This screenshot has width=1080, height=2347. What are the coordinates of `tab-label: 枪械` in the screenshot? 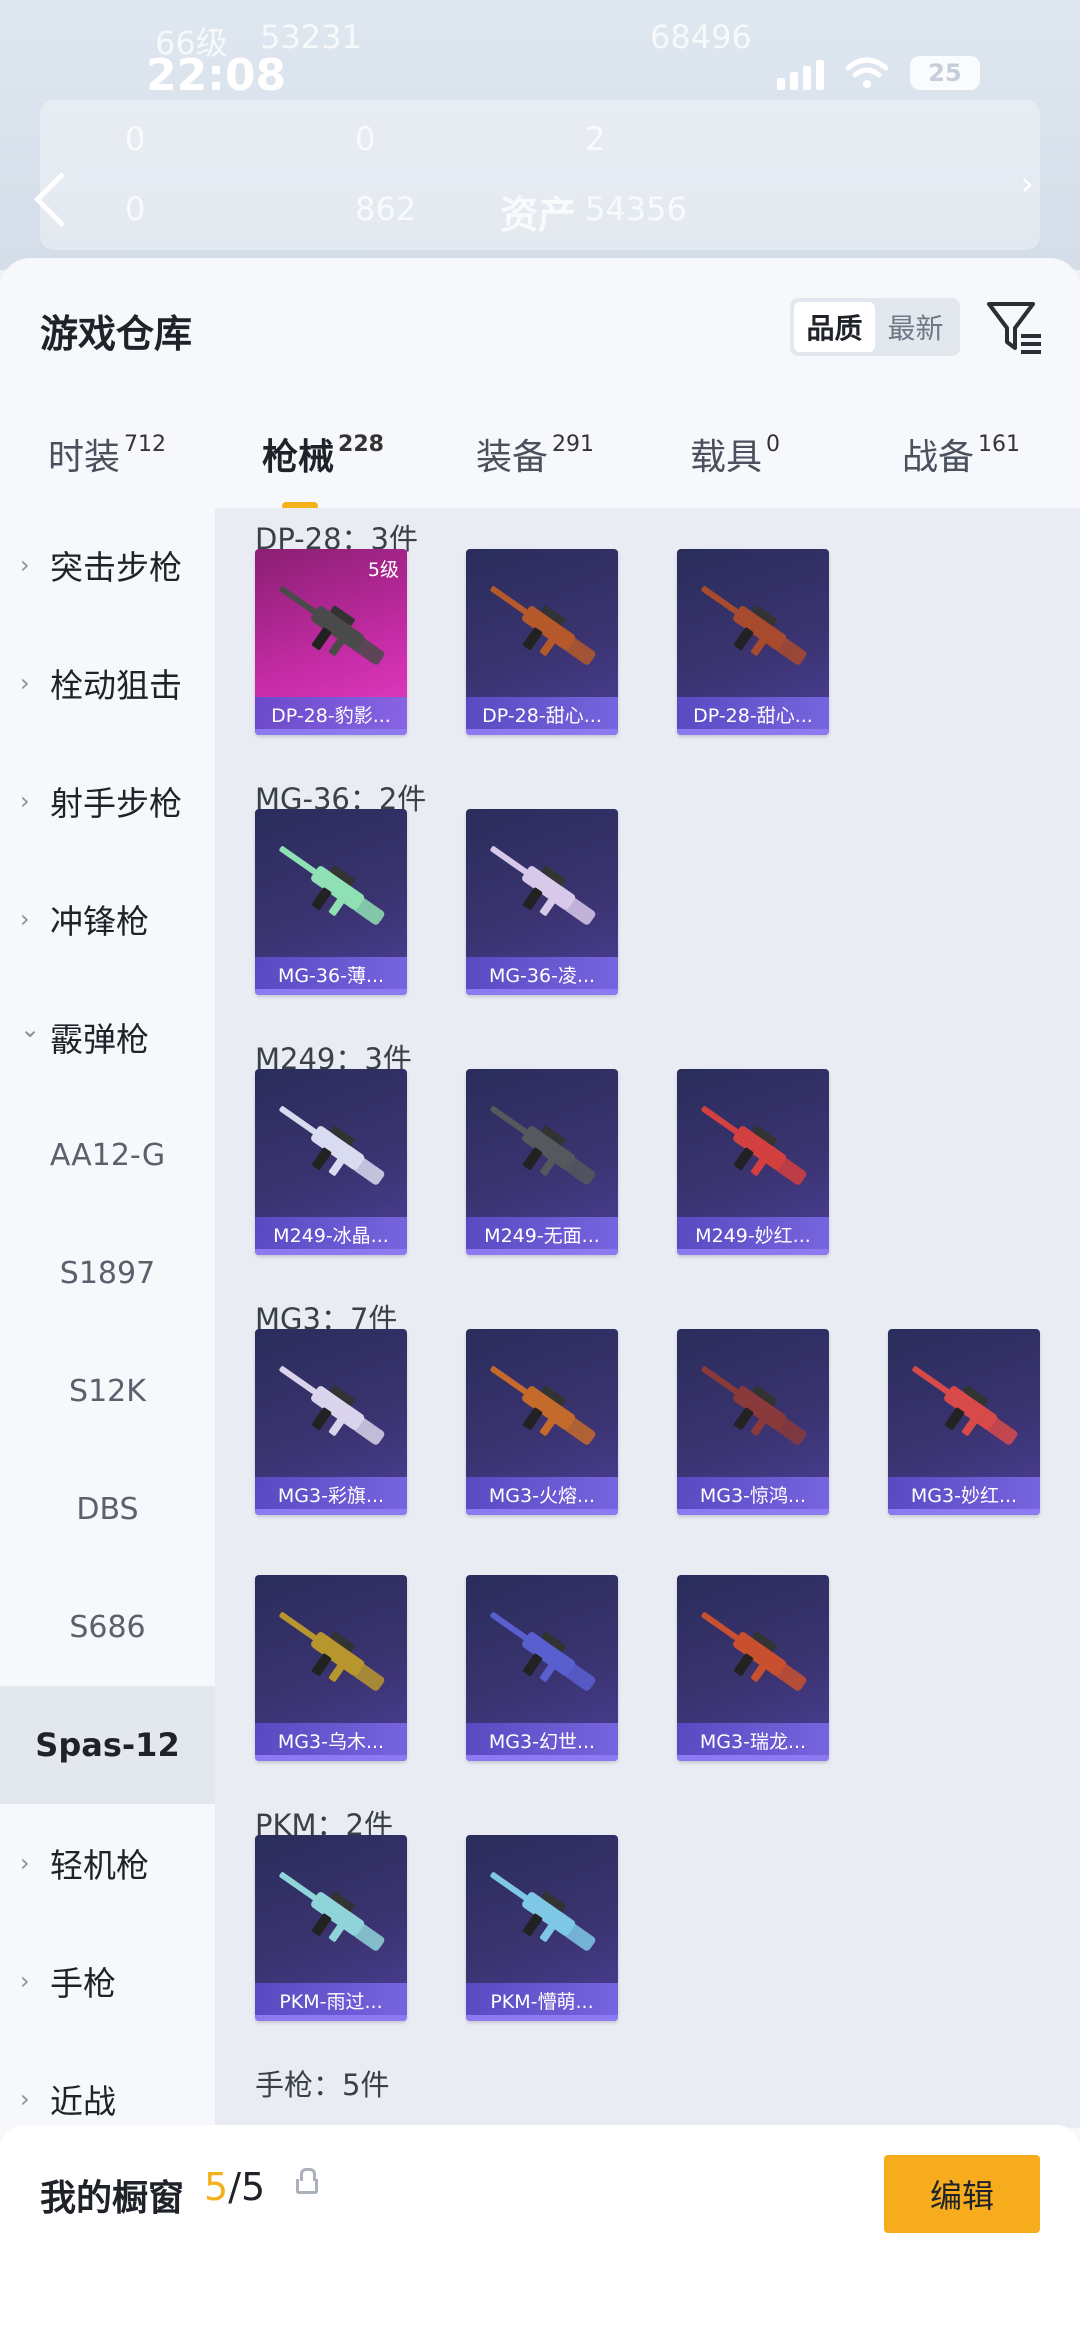 It's located at (298, 457).